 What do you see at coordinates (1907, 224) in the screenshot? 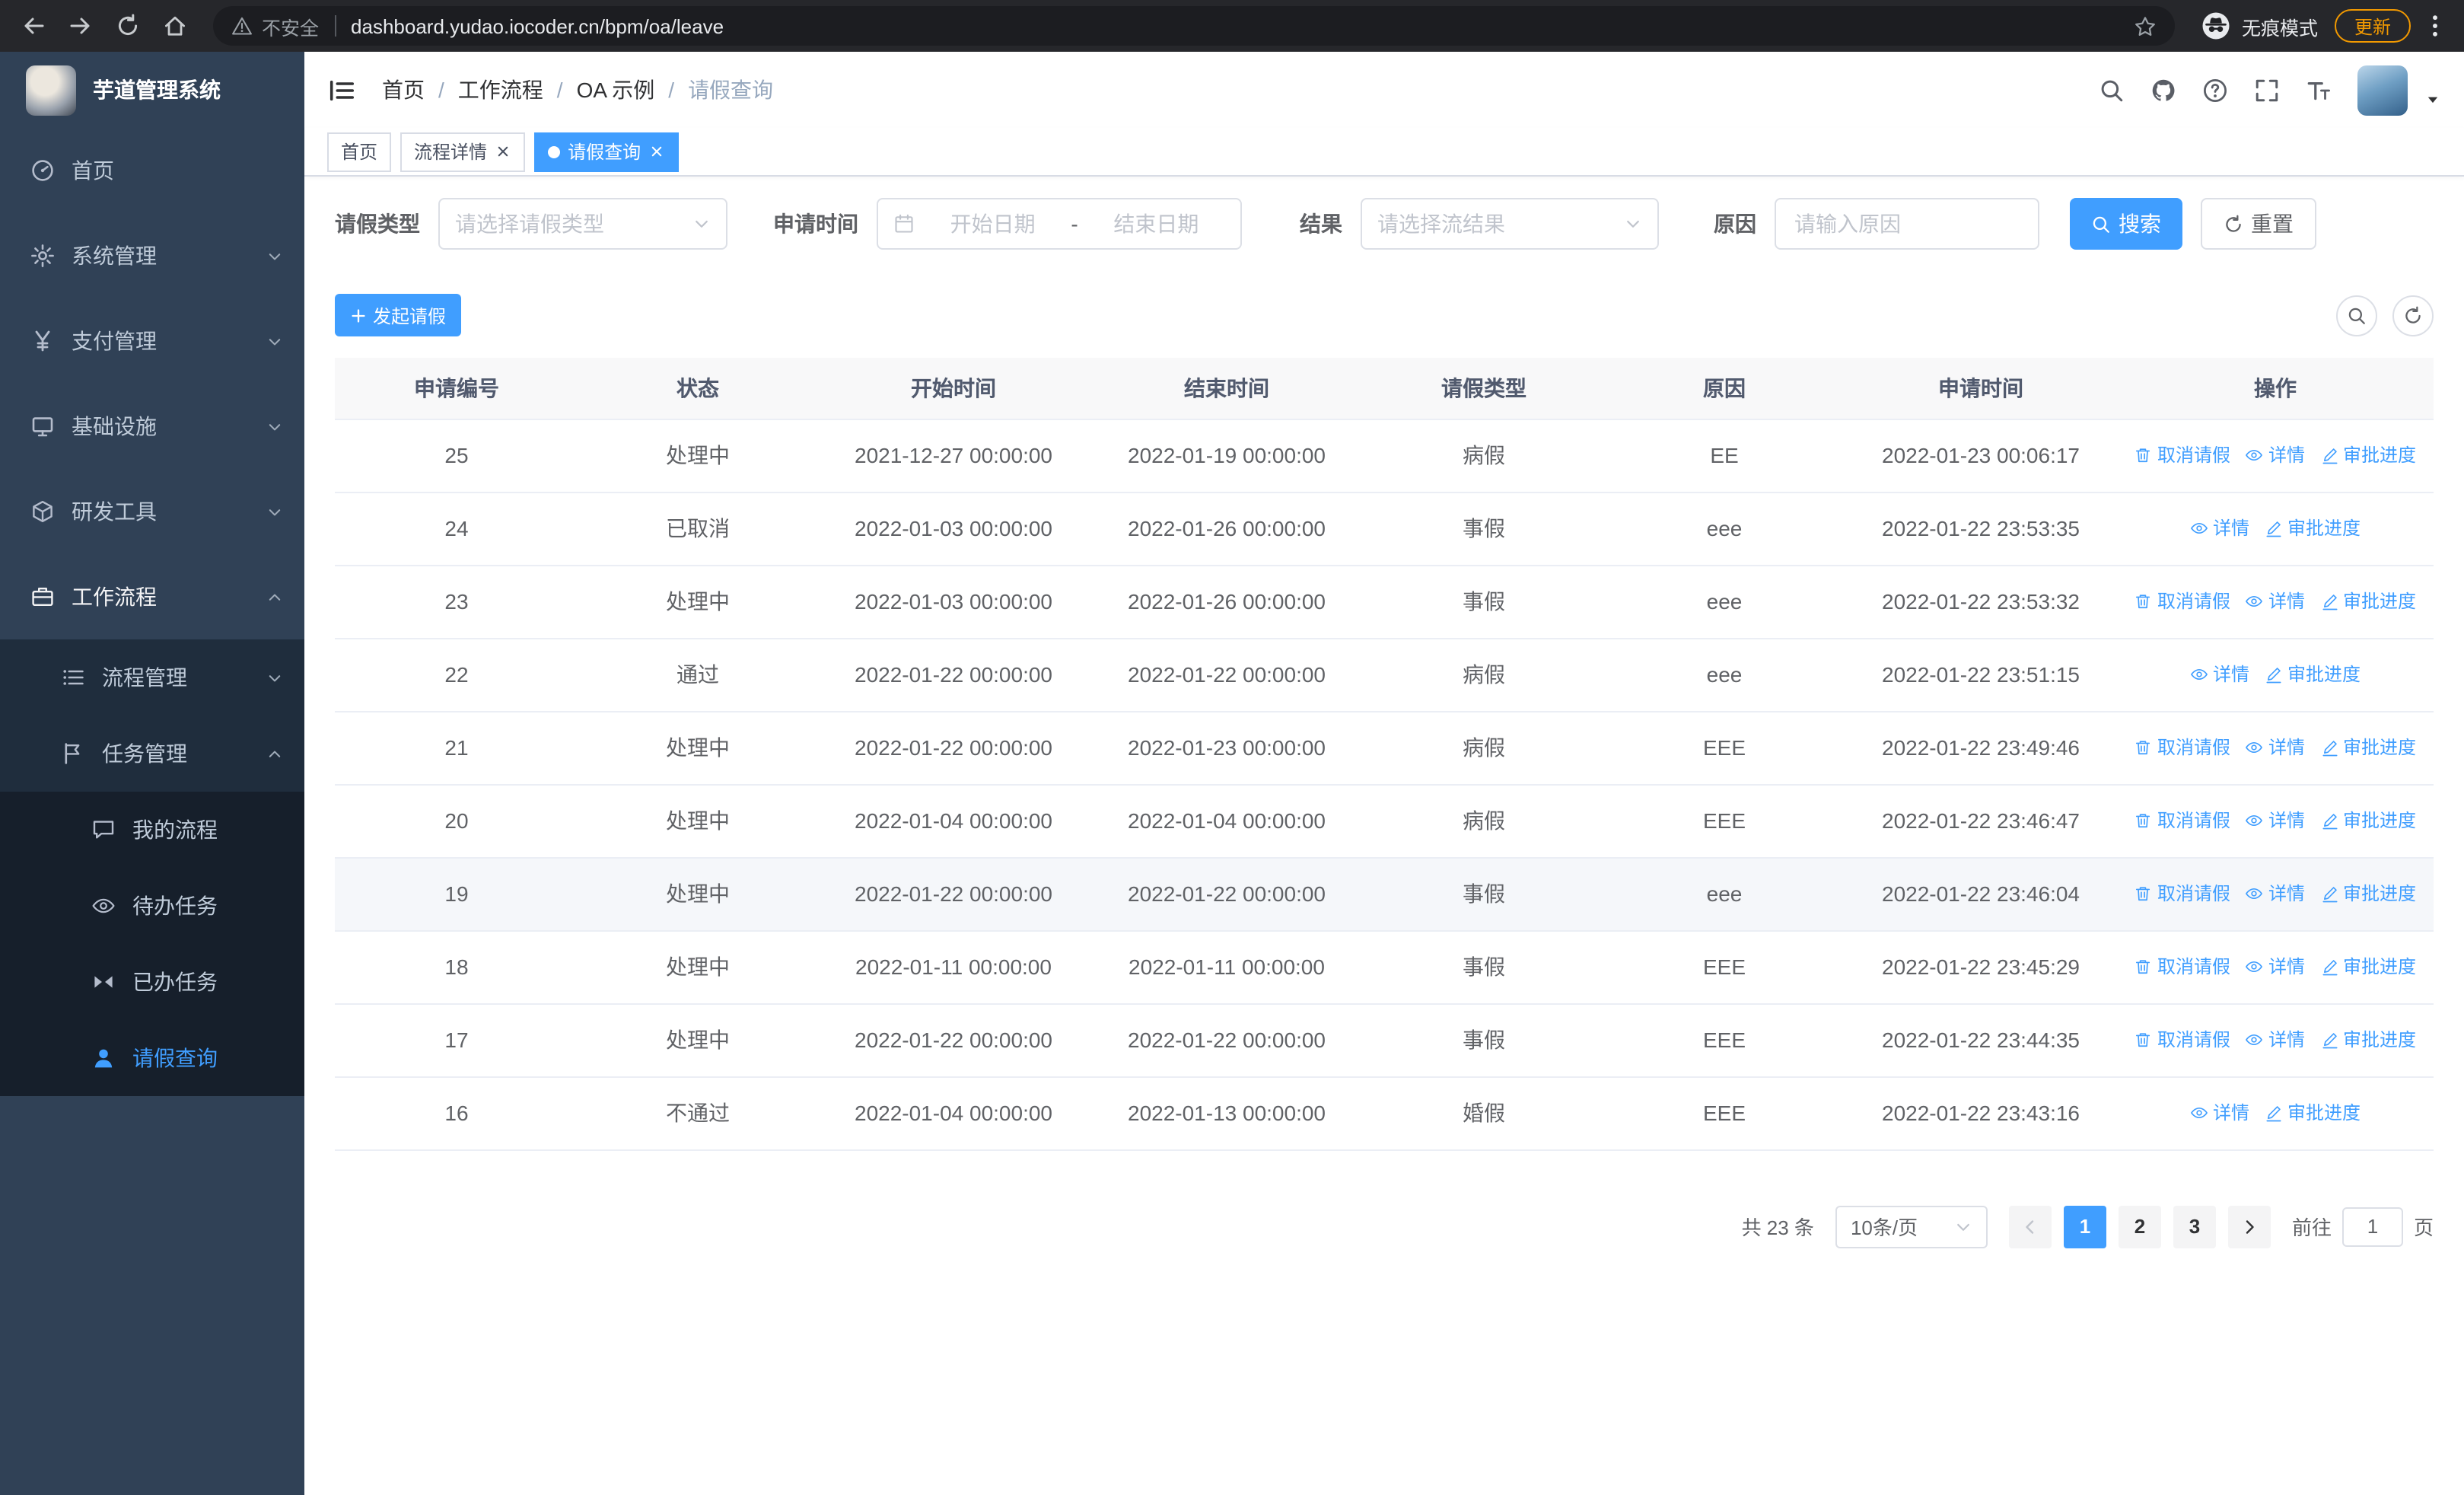
I see `reason-input` at bounding box center [1907, 224].